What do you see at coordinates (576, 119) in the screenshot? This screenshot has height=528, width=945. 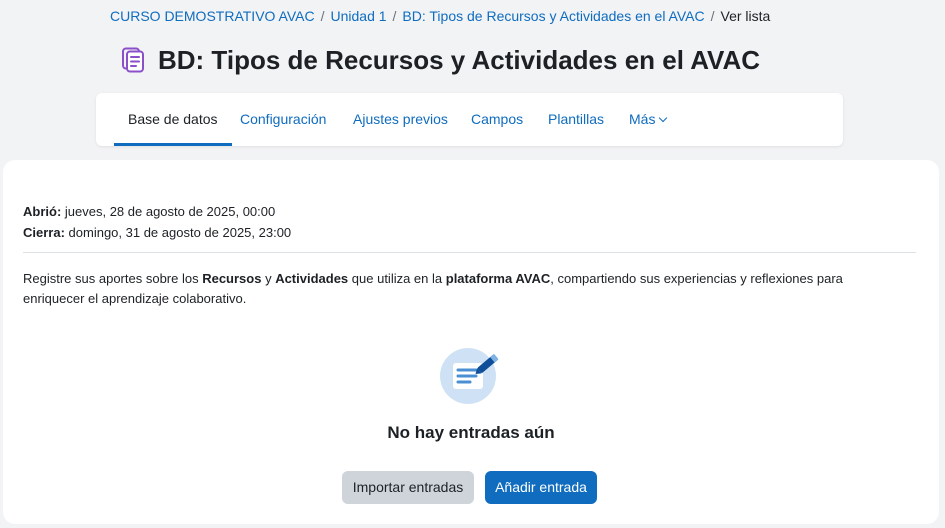 I see `tab-templates: Plantillas` at bounding box center [576, 119].